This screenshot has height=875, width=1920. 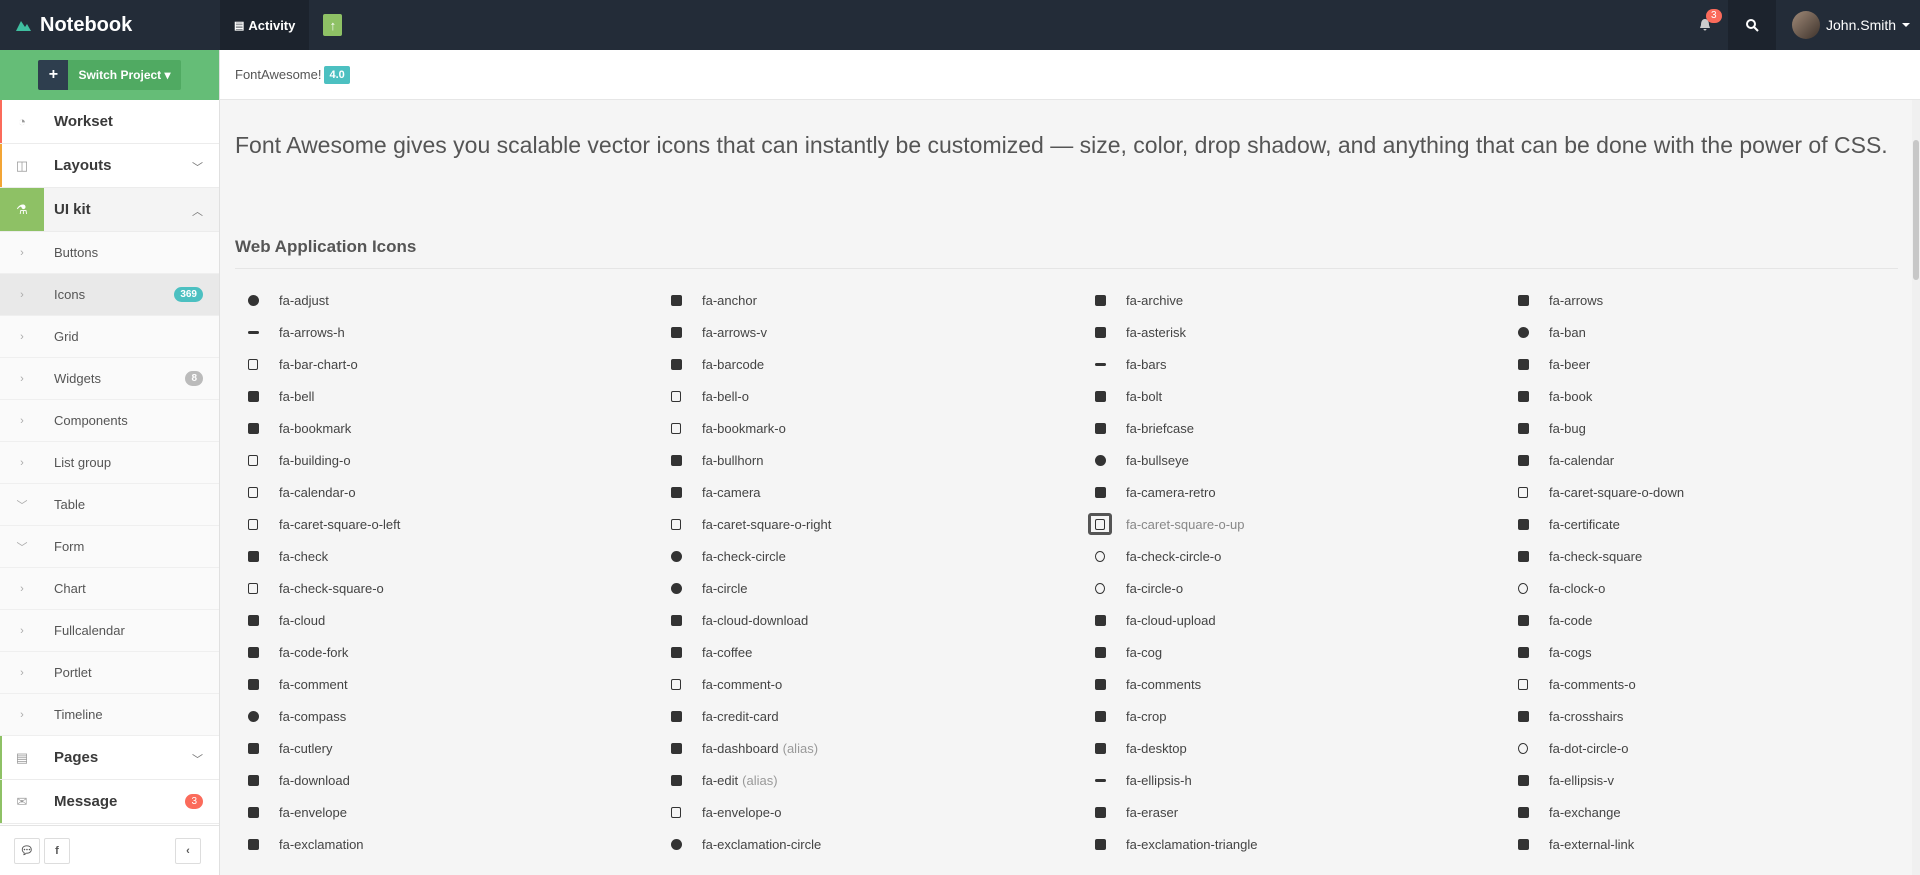 I want to click on icon-list-item: fa-credit-card, so click(x=870, y=716).